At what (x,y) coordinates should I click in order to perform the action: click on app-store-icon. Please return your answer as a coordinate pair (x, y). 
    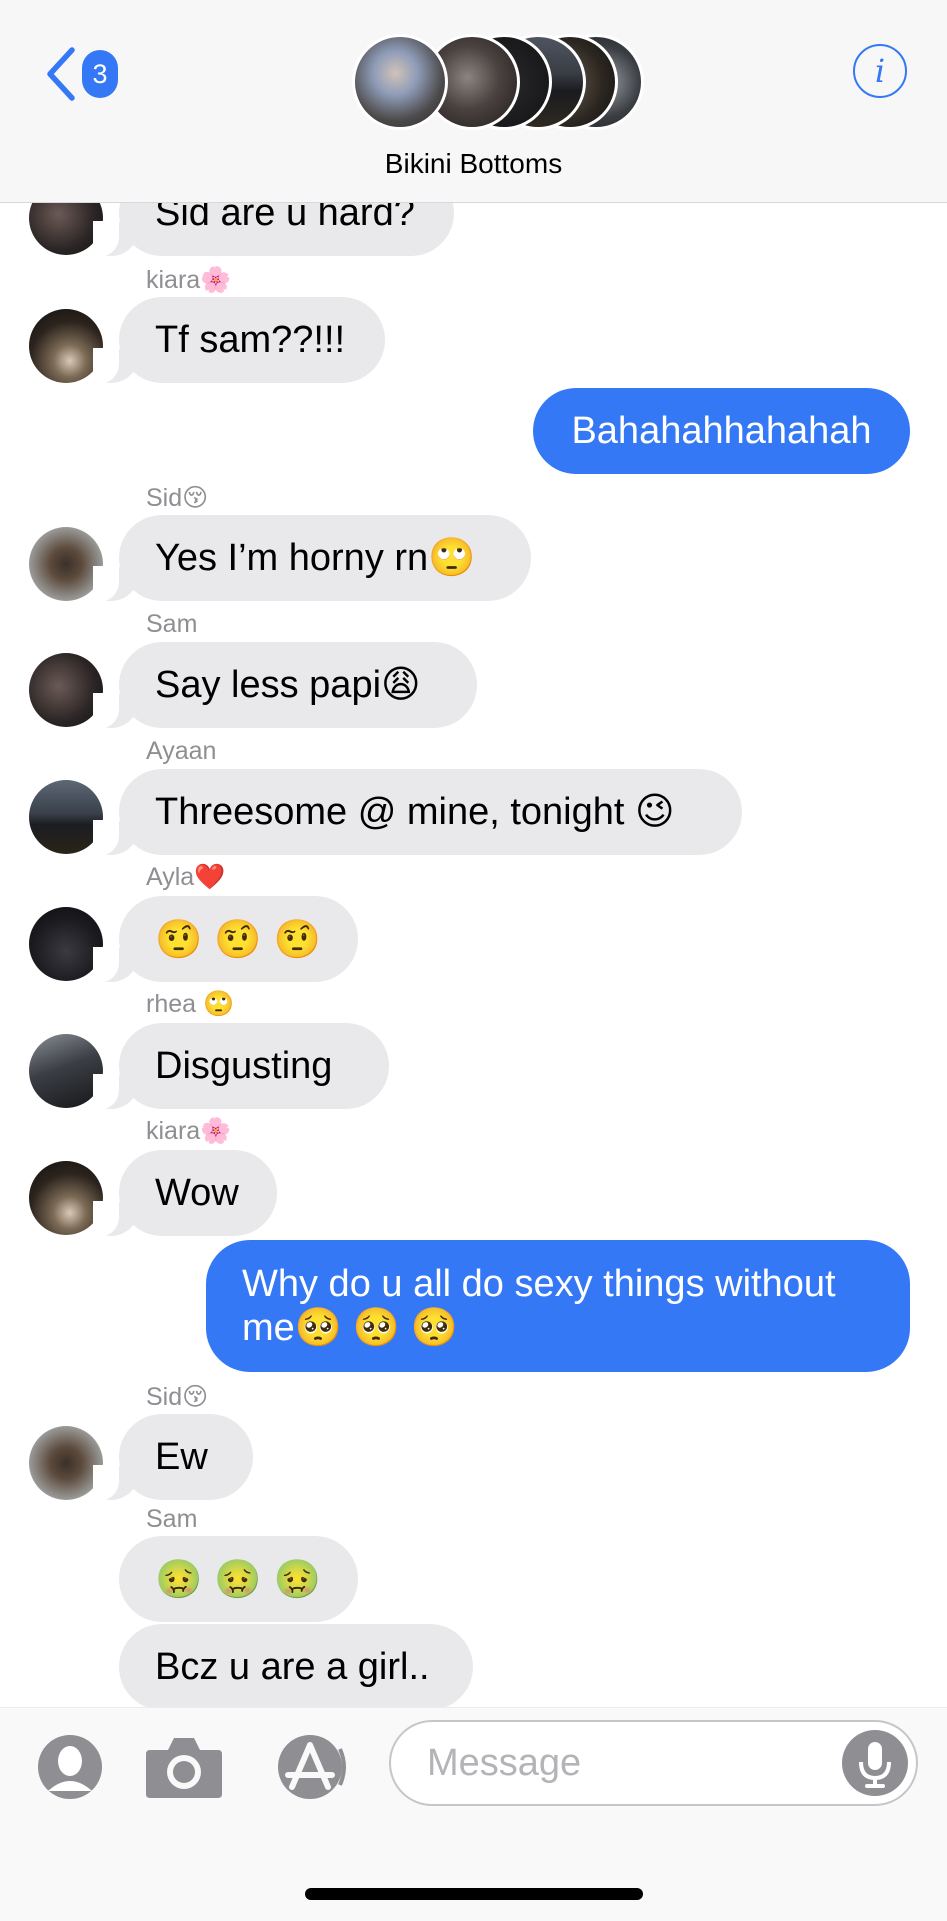
    Looking at the image, I should click on (312, 1767).